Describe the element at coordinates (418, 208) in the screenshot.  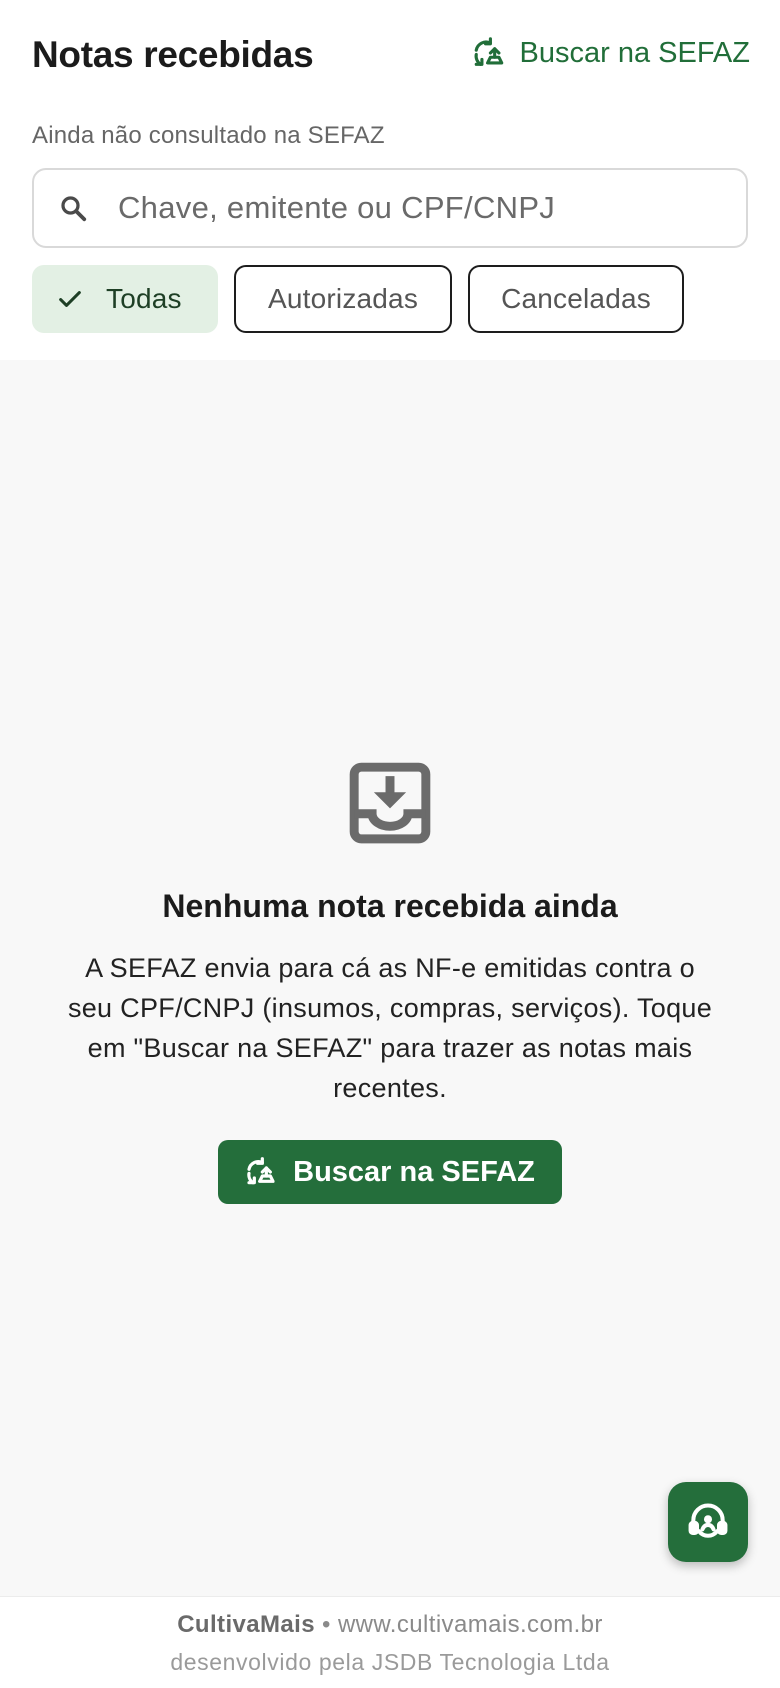
I see `search-input` at that location.